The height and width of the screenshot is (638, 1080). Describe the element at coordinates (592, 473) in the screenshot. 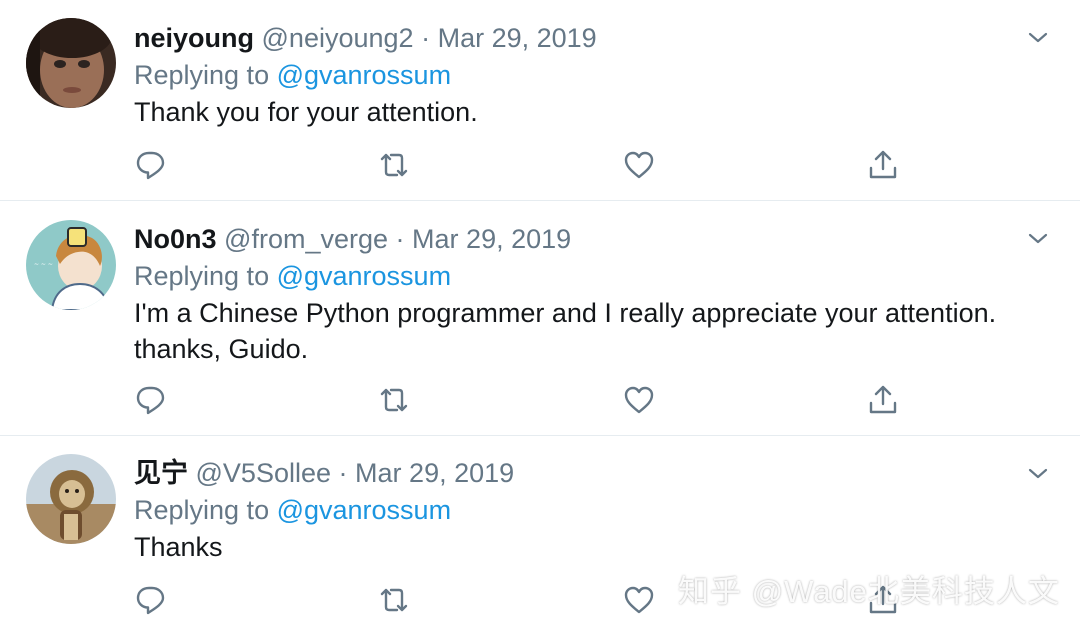

I see `tweet-header: 见宁 @V5Sollee · Mar 29, 2019` at that location.